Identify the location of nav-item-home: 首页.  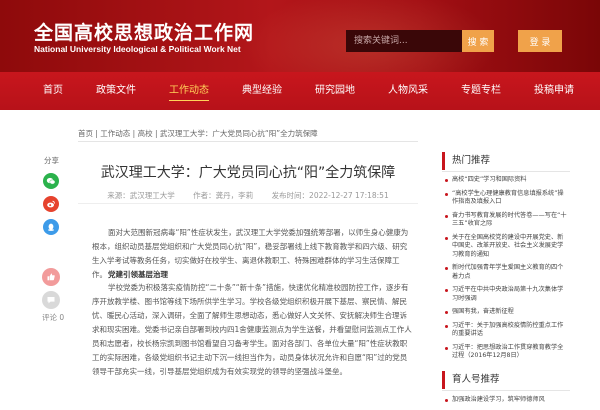
(54, 91).